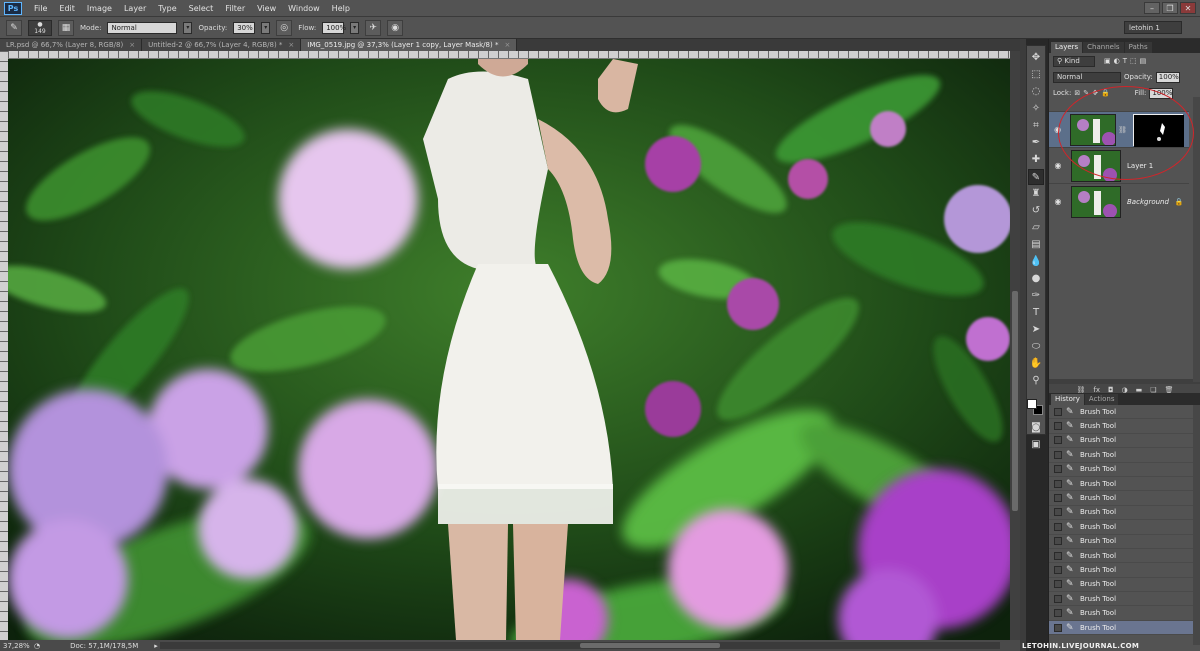 This screenshot has width=1200, height=651. Describe the element at coordinates (341, 8) in the screenshot. I see `menu-help: Help` at that location.